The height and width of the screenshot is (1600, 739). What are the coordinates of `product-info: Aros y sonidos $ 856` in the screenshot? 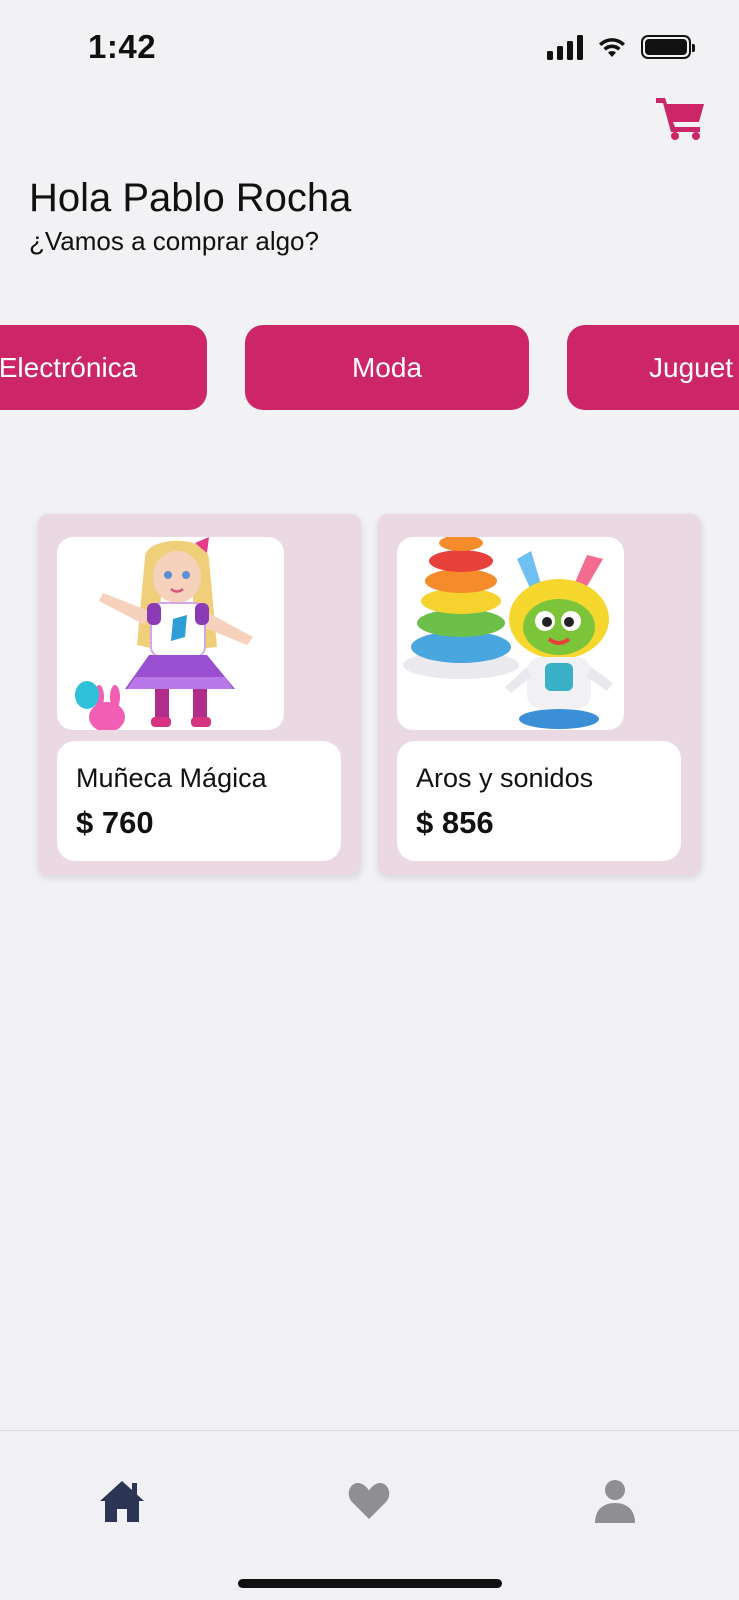 It's located at (539, 801).